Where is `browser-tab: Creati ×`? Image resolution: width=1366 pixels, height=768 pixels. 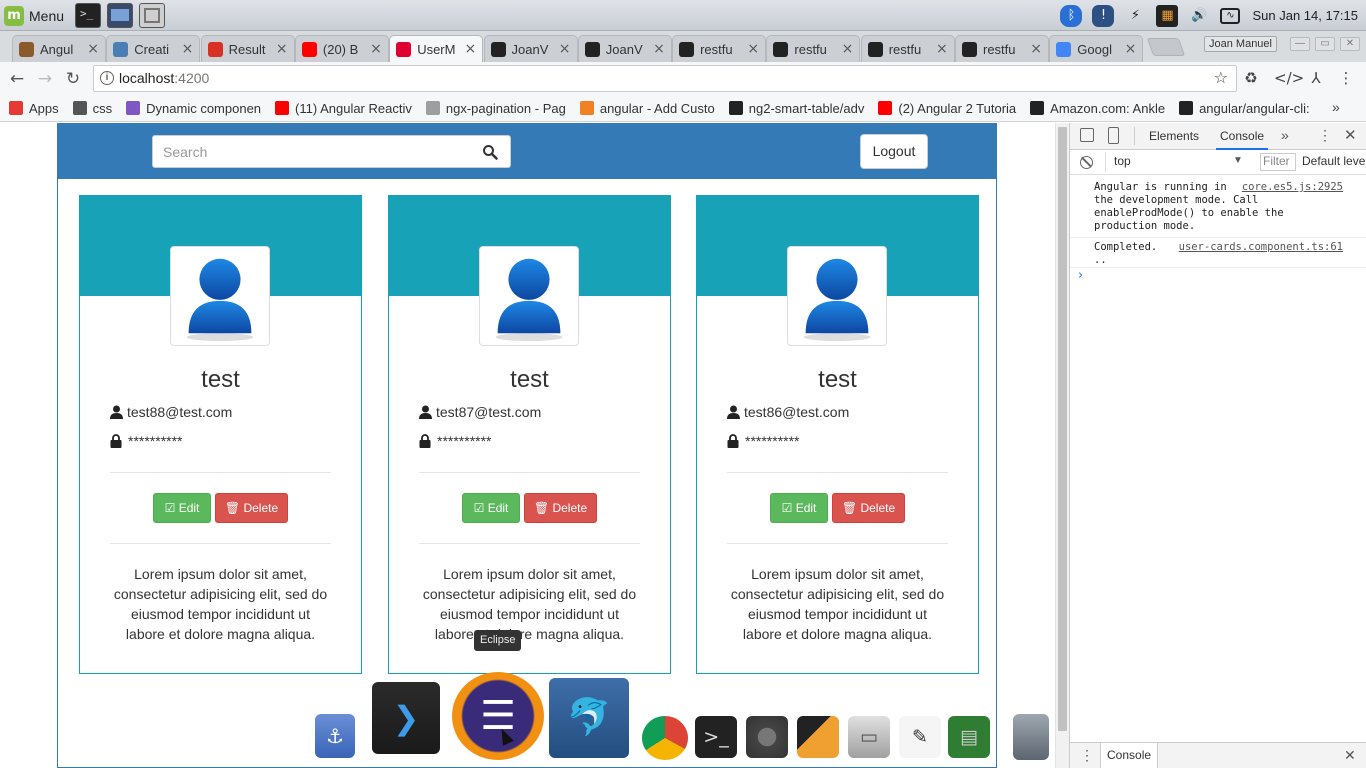 browser-tab: Creati × is located at coordinates (153, 48).